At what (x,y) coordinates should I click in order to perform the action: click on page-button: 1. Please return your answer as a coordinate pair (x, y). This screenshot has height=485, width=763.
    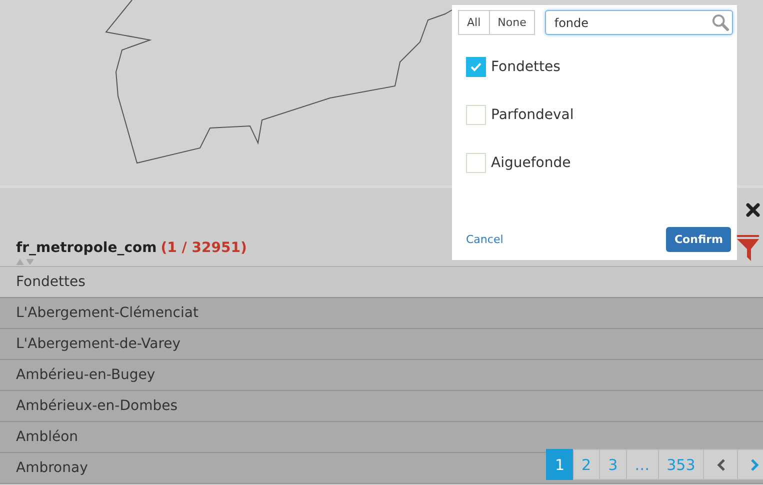
    Looking at the image, I should click on (560, 464).